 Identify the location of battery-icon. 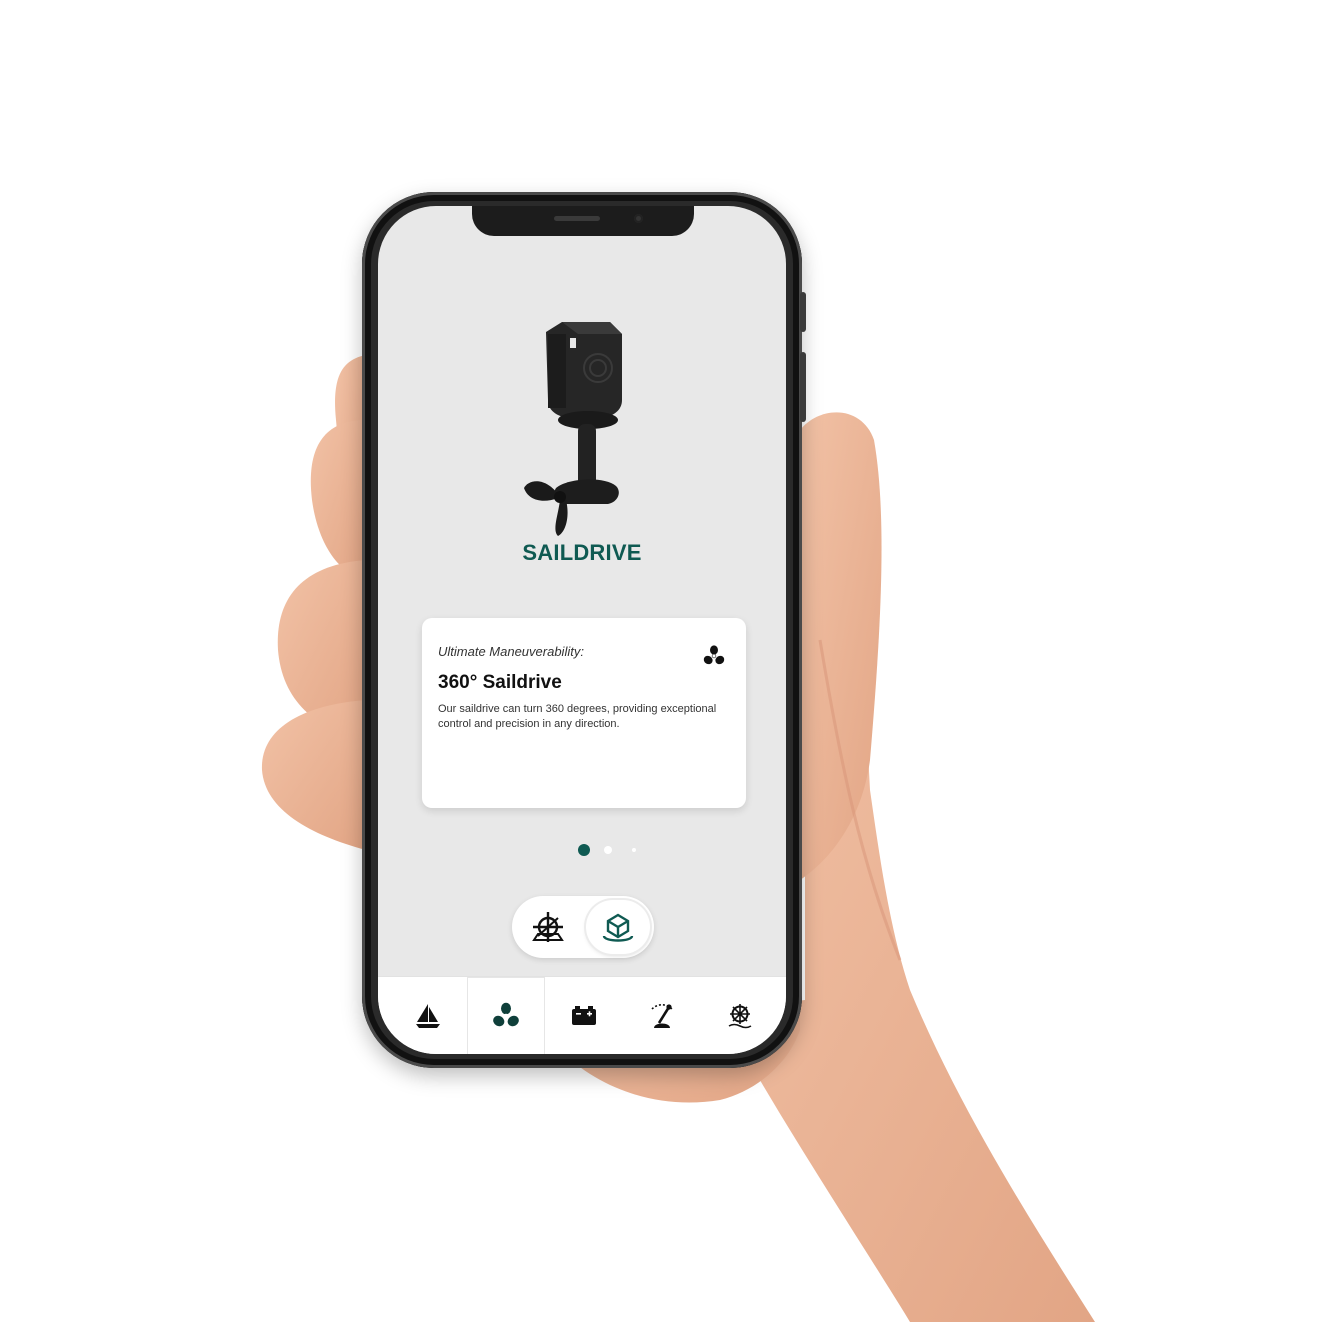
(584, 1015).